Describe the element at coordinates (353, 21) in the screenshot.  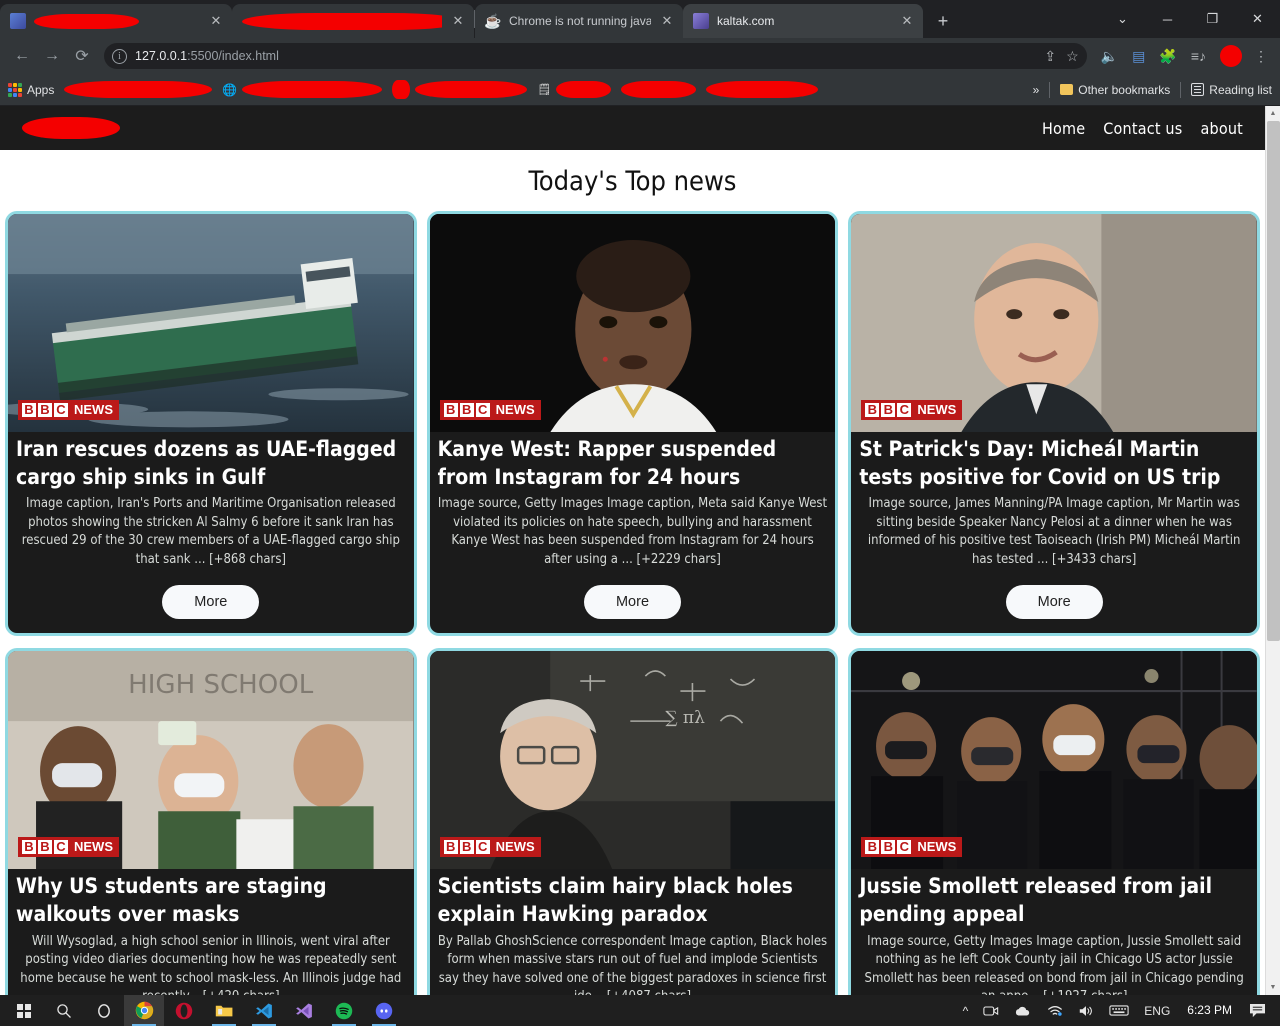
I see `browser-tab-2: ✕` at that location.